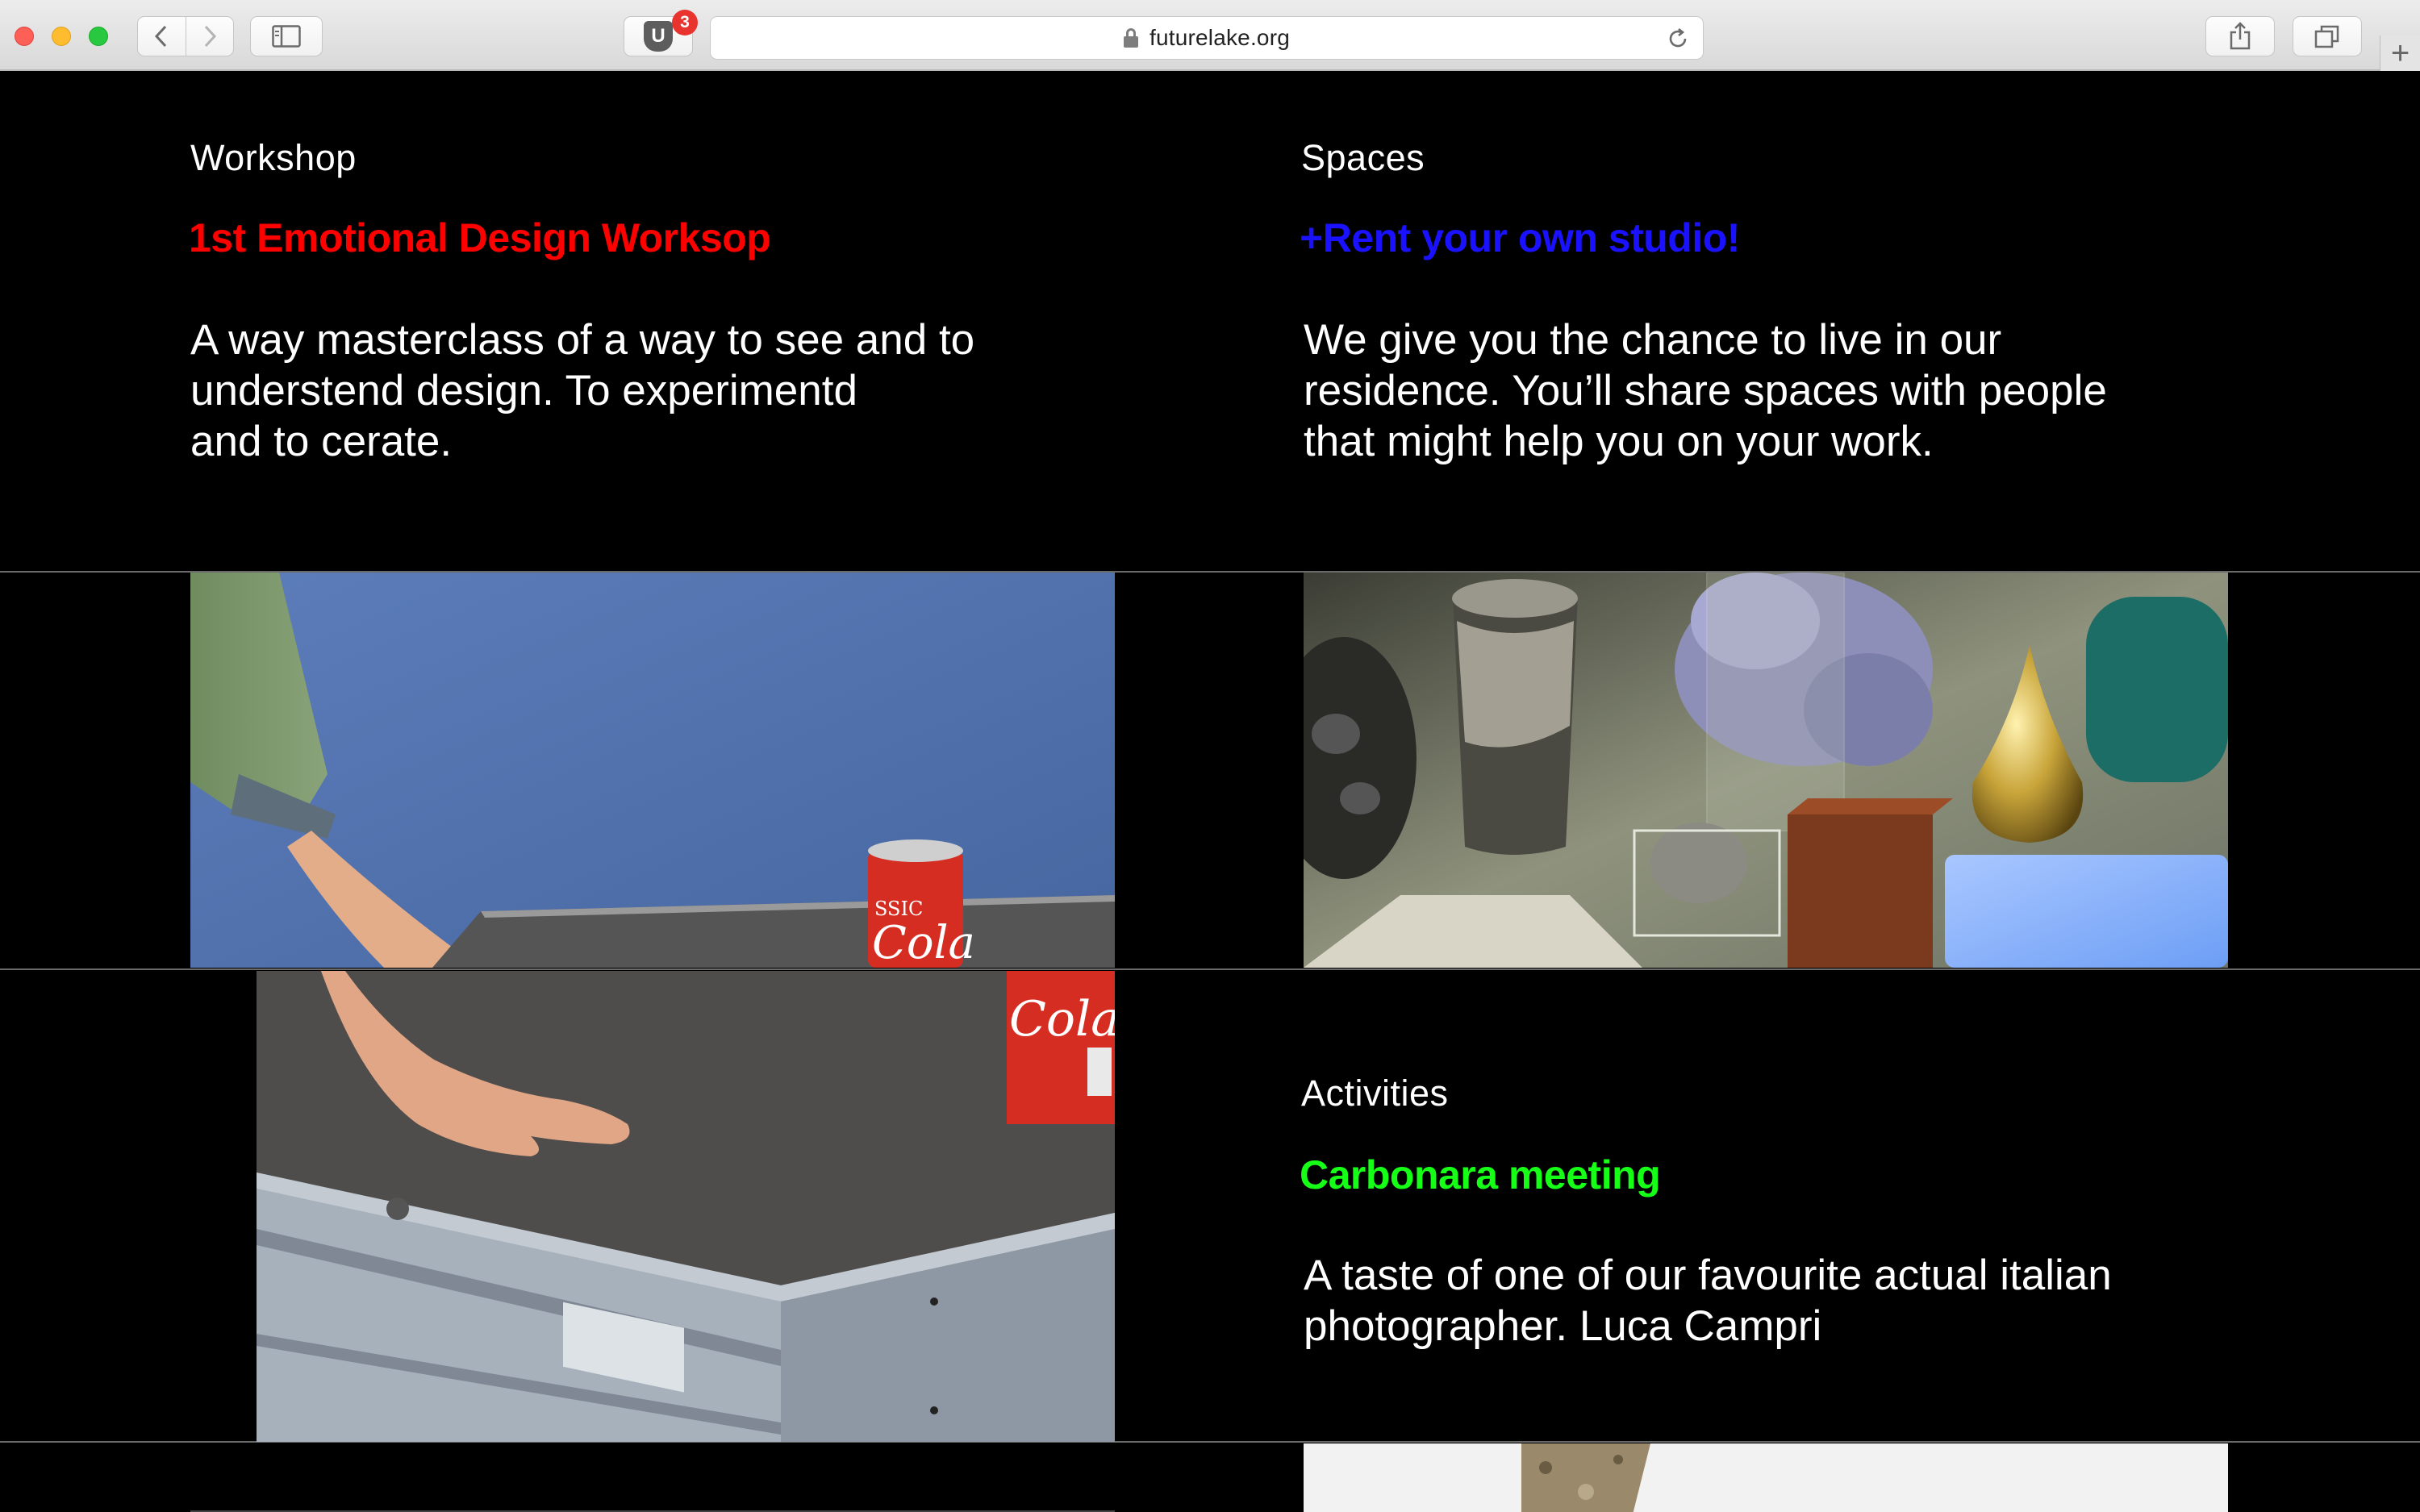 The image size is (2420, 1512). Describe the element at coordinates (1678, 39) in the screenshot. I see `reload-icon` at that location.